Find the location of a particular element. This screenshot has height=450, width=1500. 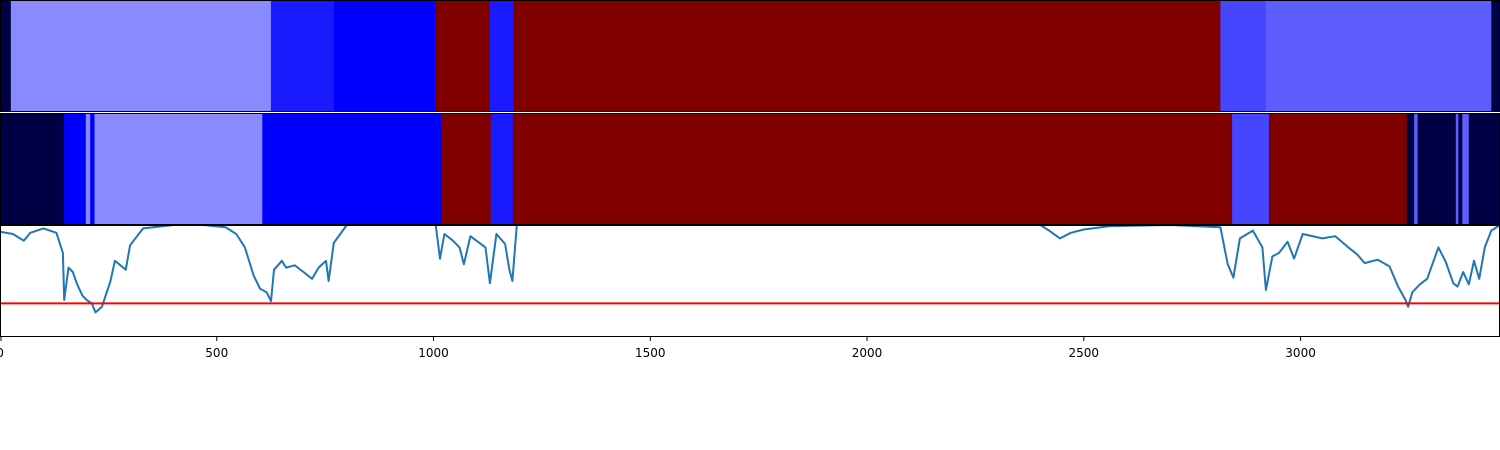

x-tick-label-500: 500 is located at coordinates (216, 353).